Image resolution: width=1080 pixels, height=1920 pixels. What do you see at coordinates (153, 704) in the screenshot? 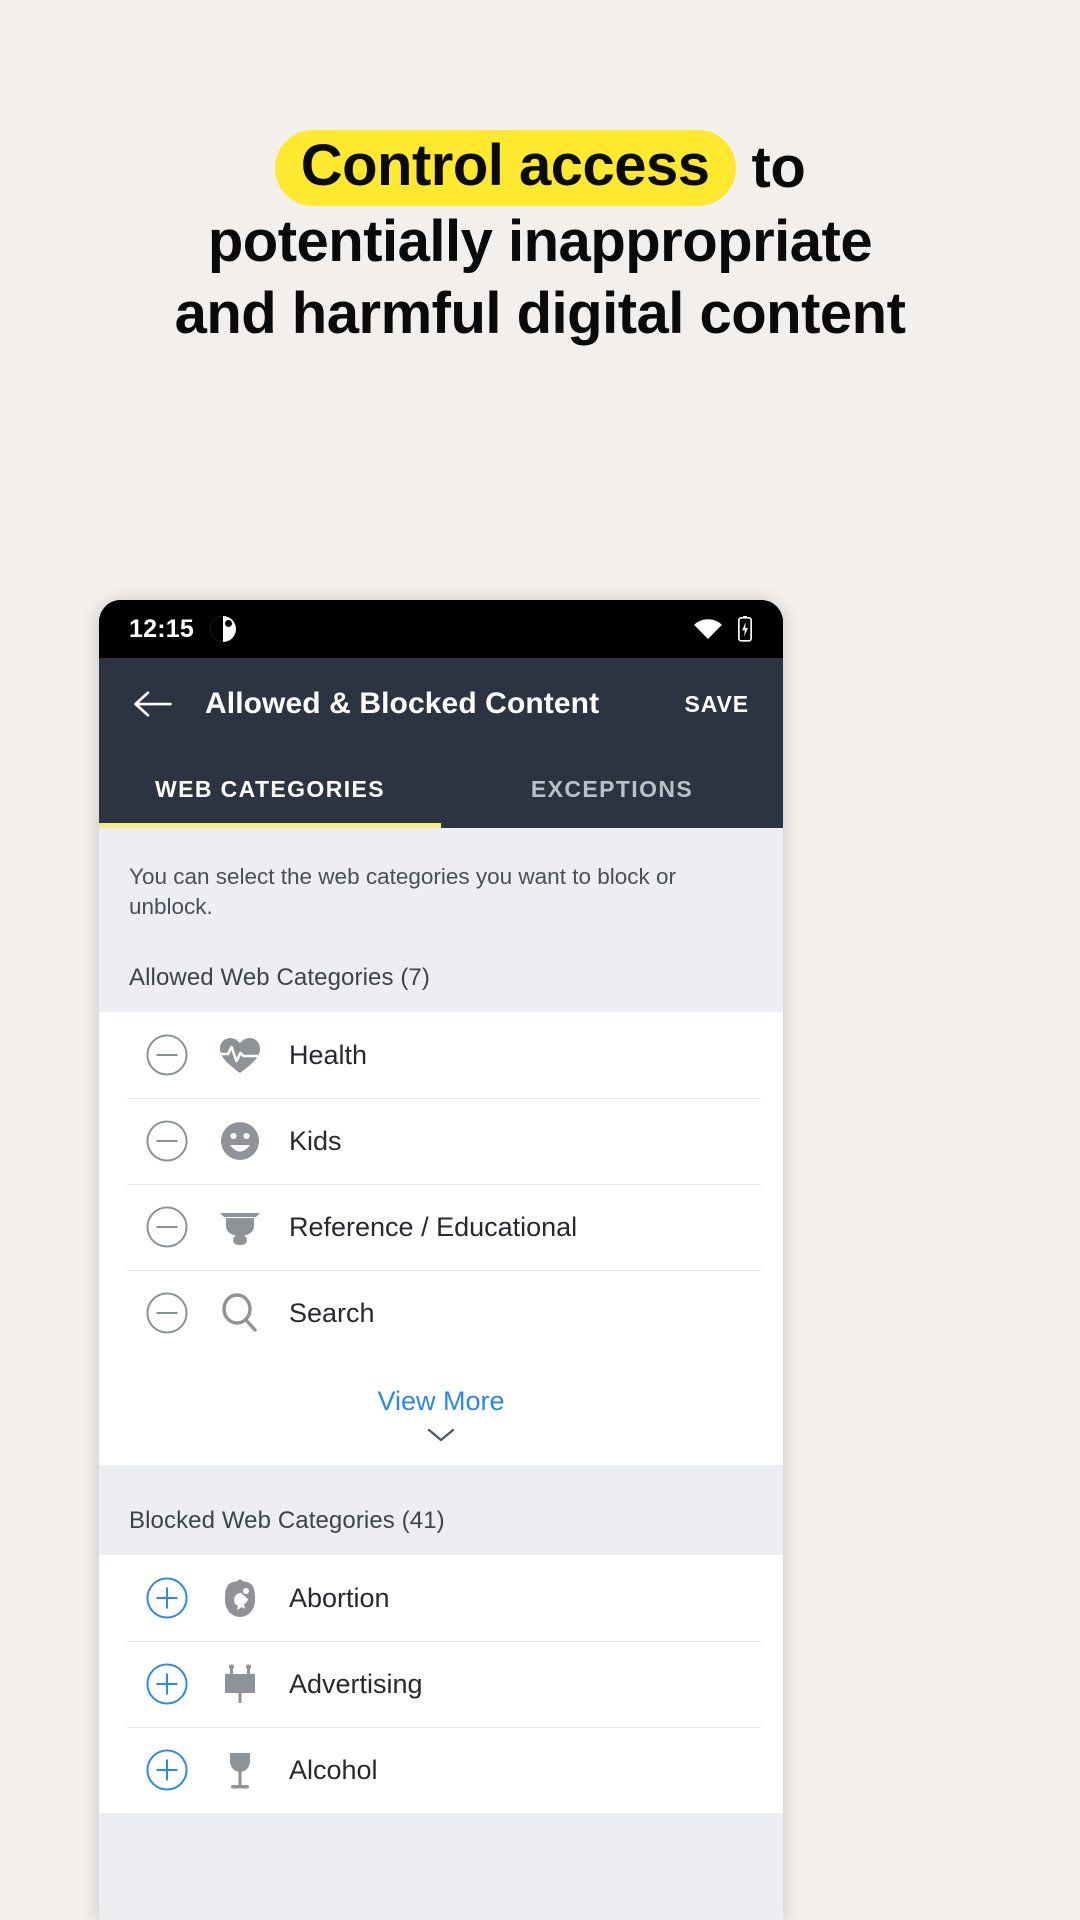
I see `arrow-left-icon` at bounding box center [153, 704].